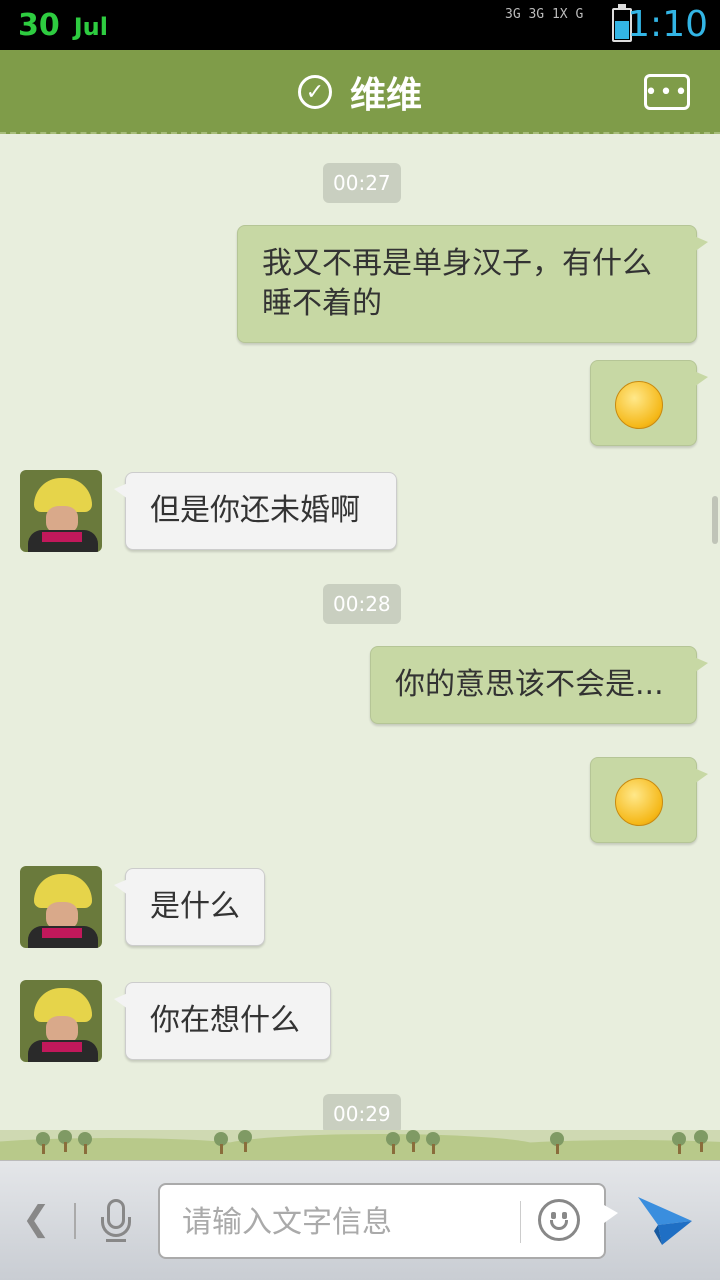 This screenshot has width=720, height=1280. Describe the element at coordinates (715, 520) in the screenshot. I see `chat-scrollbar` at that location.